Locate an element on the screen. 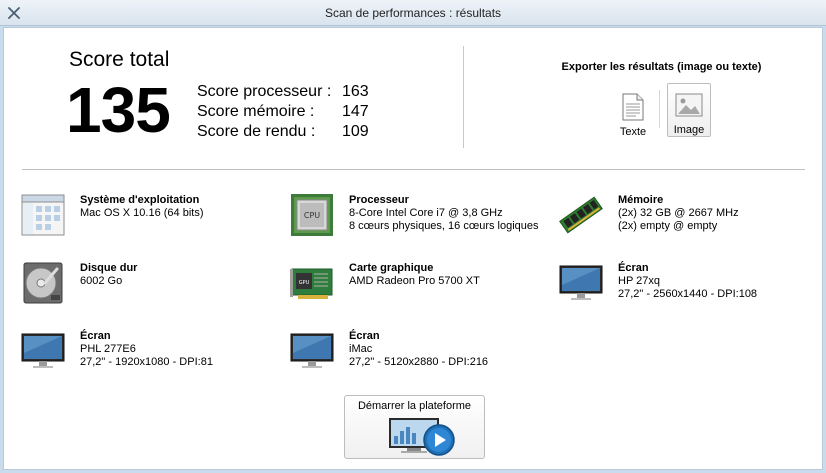  platform-play-icon is located at coordinates (422, 437).